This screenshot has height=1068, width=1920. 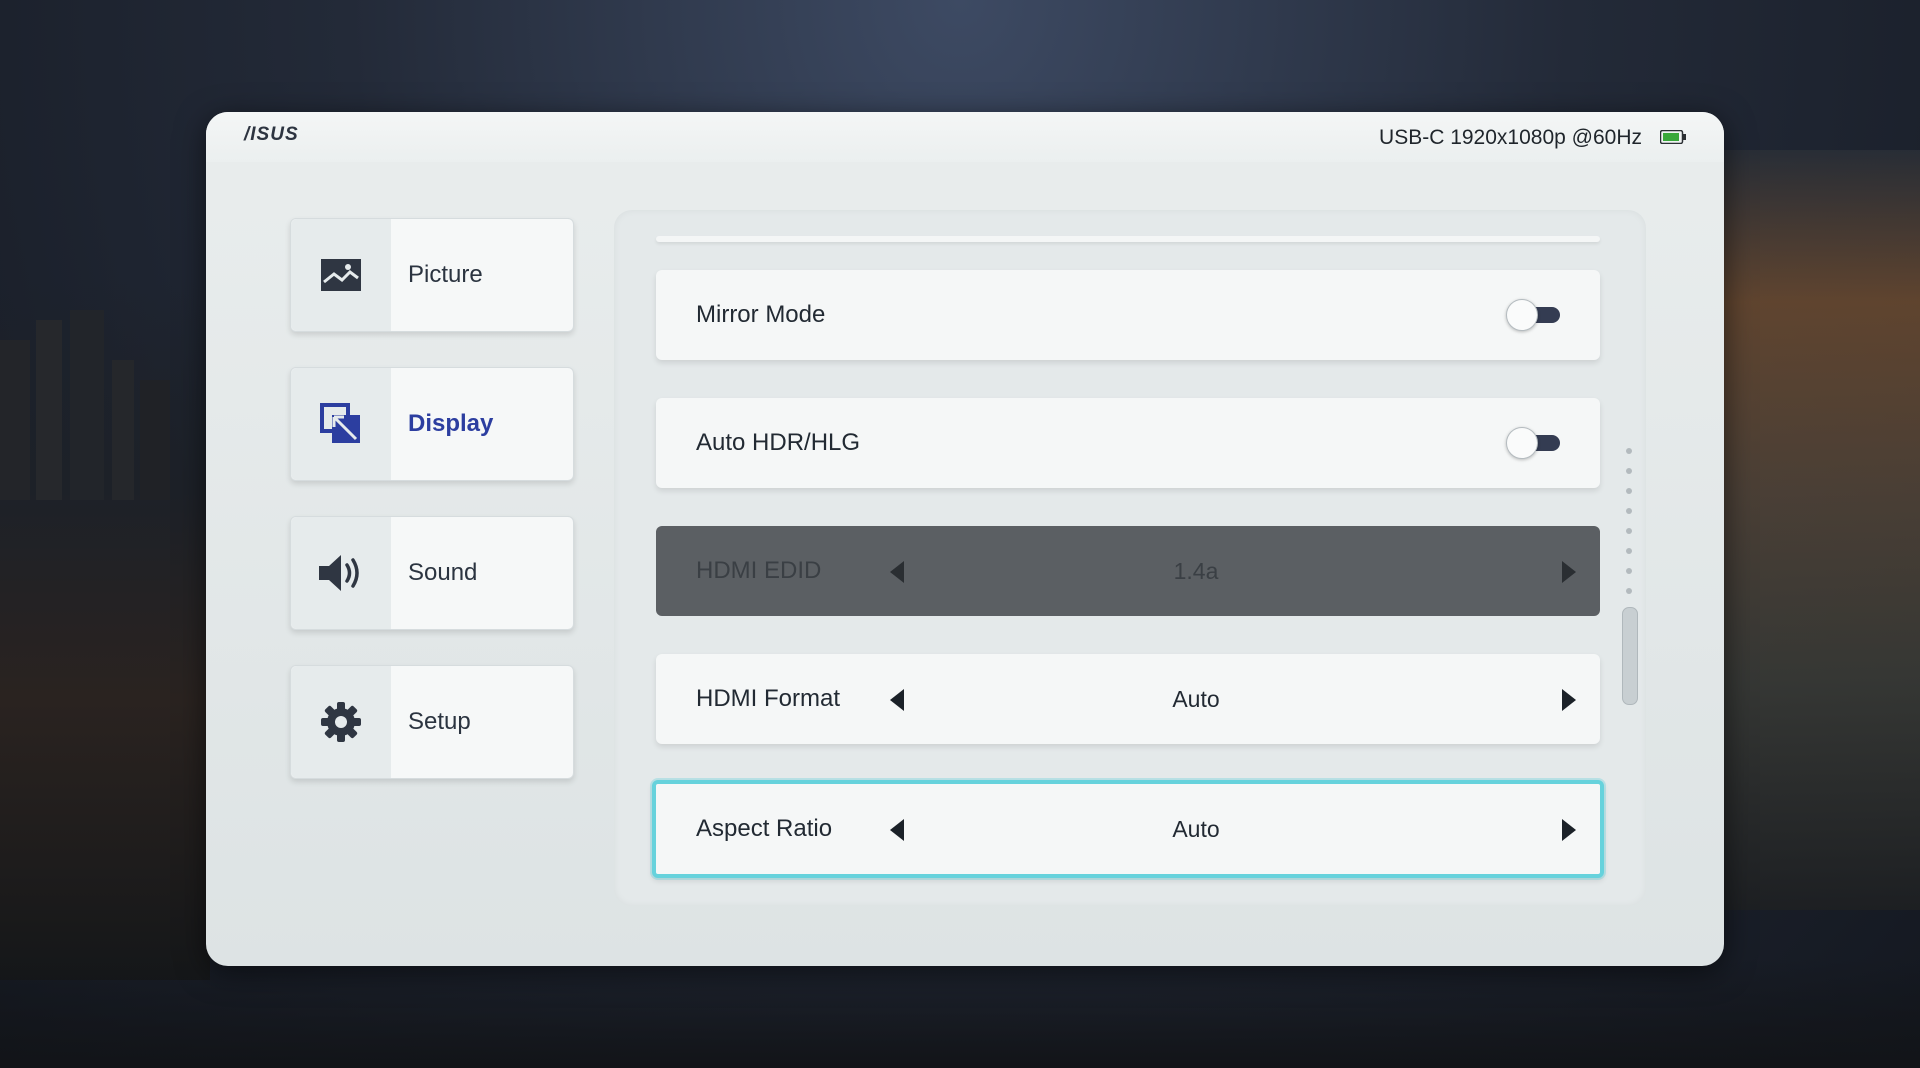 I want to click on hdmi-format-row: HDMI Format Auto, so click(x=1128, y=699).